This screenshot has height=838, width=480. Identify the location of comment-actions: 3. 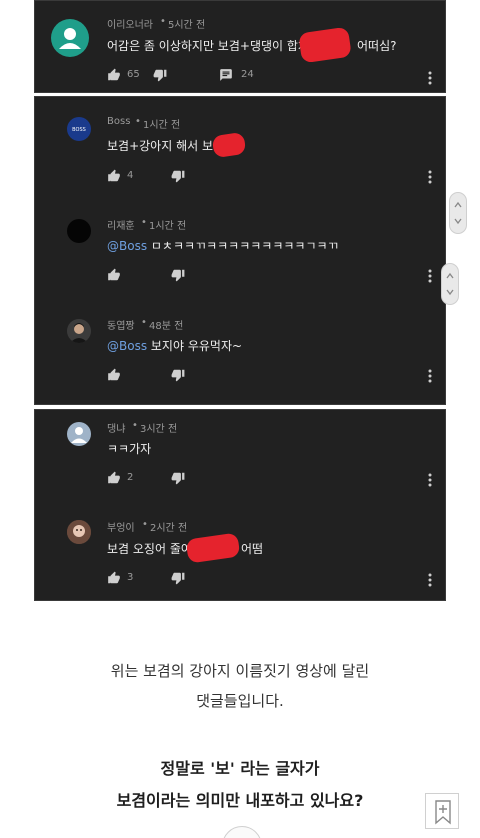
(187, 579).